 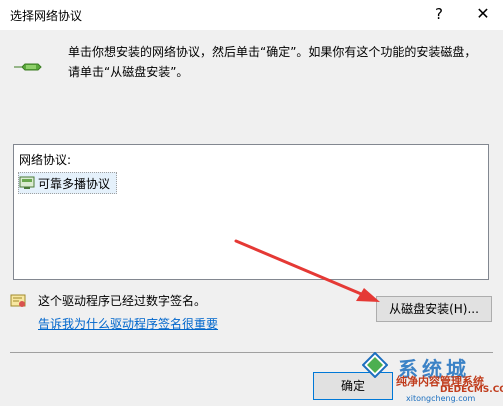 What do you see at coordinates (27, 182) in the screenshot?
I see `network-protocol-icon` at bounding box center [27, 182].